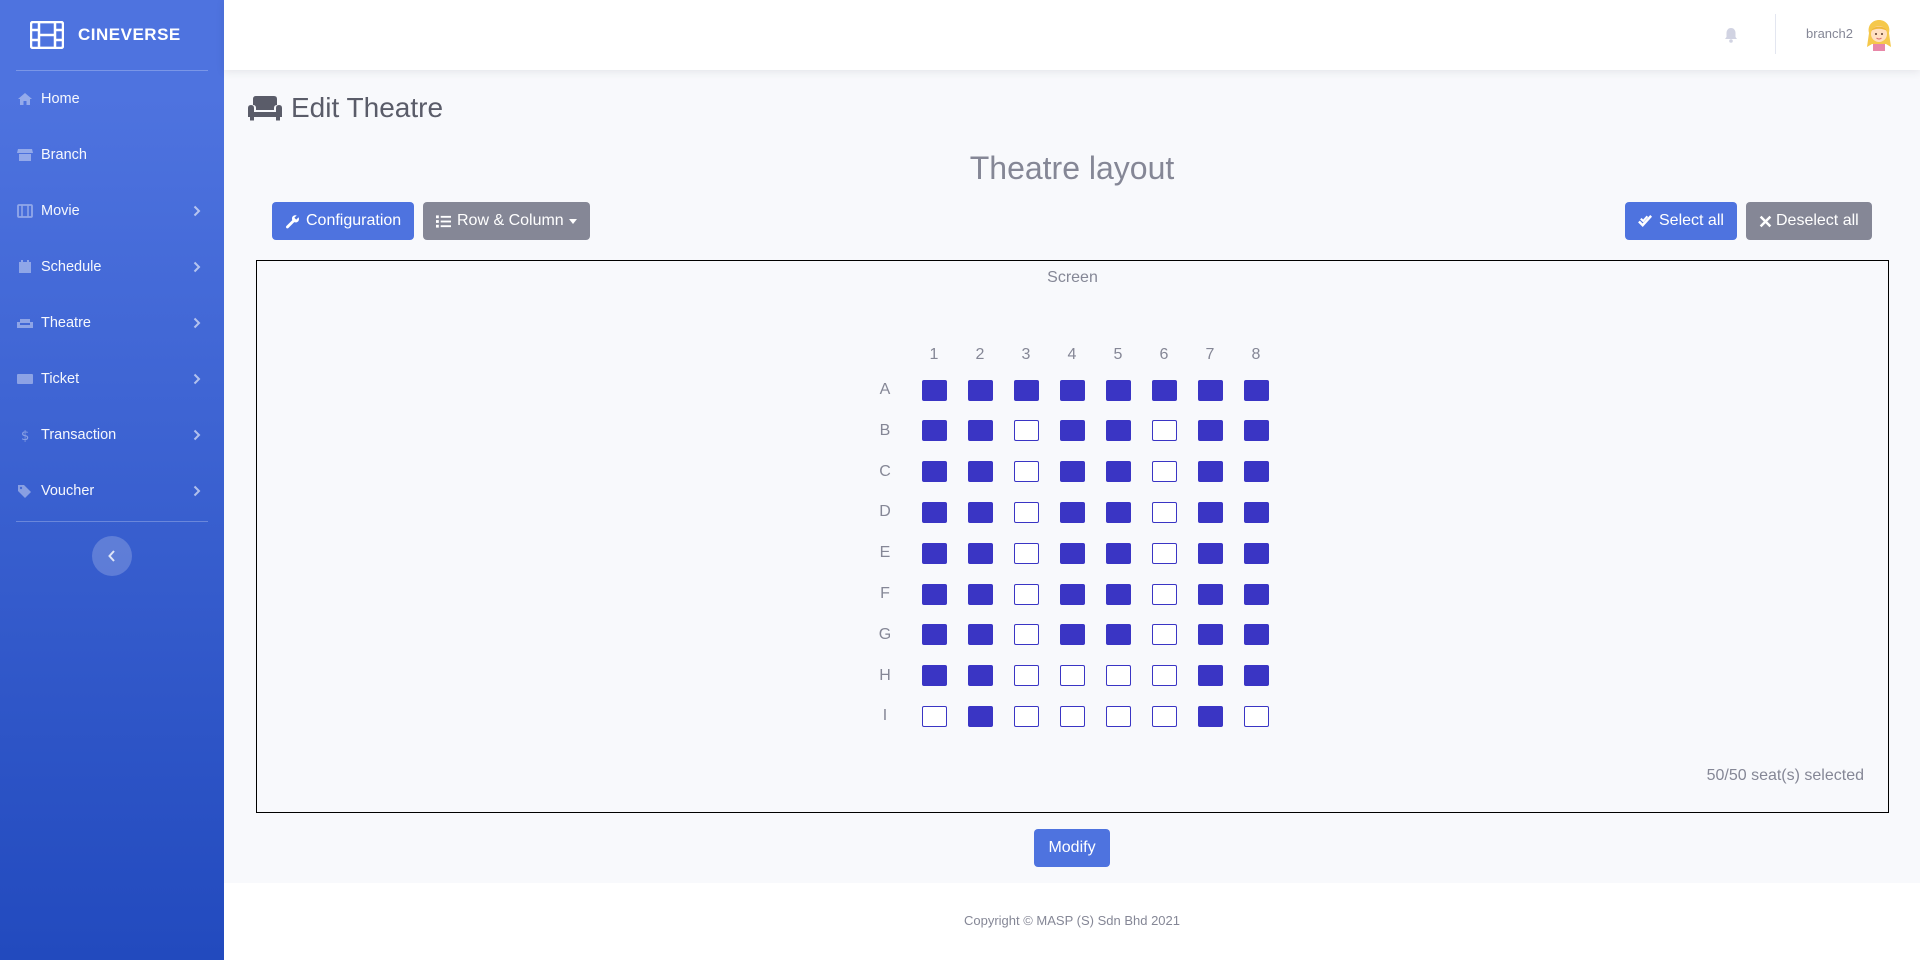  Describe the element at coordinates (1210, 716) in the screenshot. I see `seat-I7` at that location.